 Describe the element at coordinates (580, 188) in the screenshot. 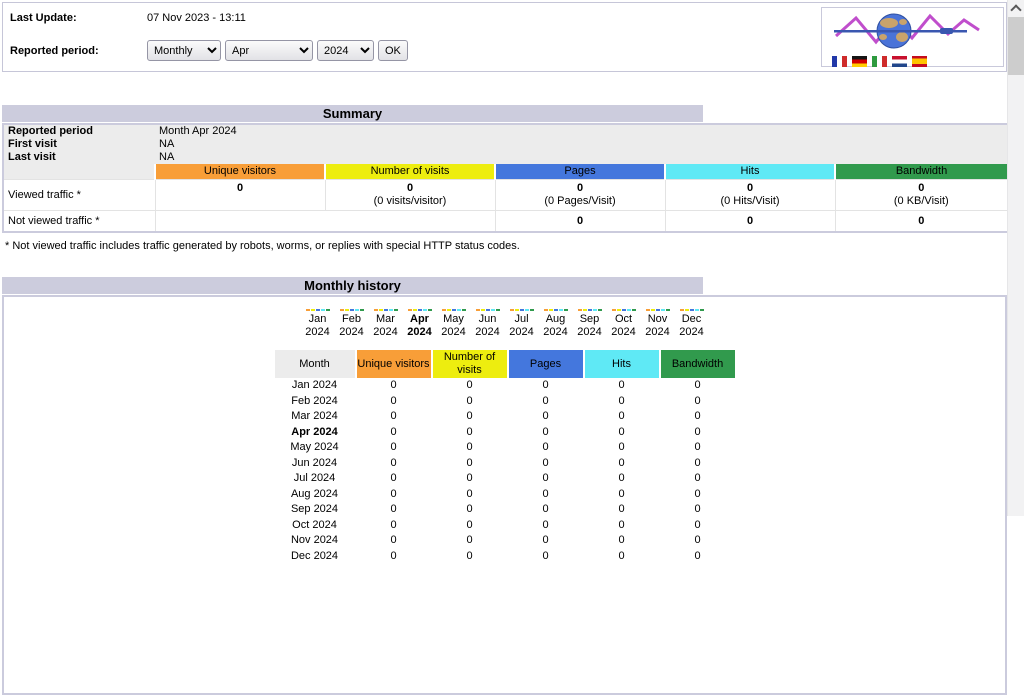

I see `value-main: 0` at that location.